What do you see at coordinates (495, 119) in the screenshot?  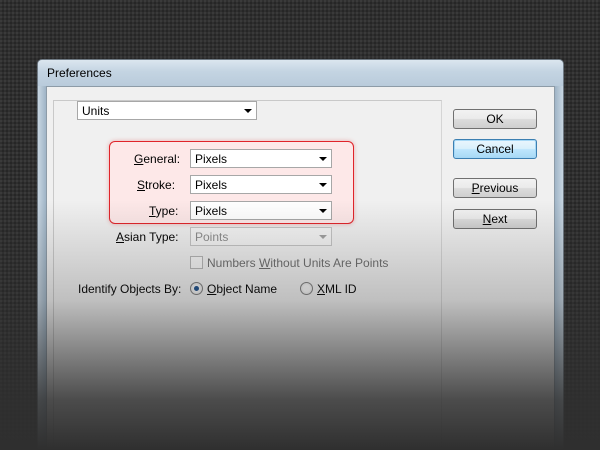 I see `ok-button: OK` at bounding box center [495, 119].